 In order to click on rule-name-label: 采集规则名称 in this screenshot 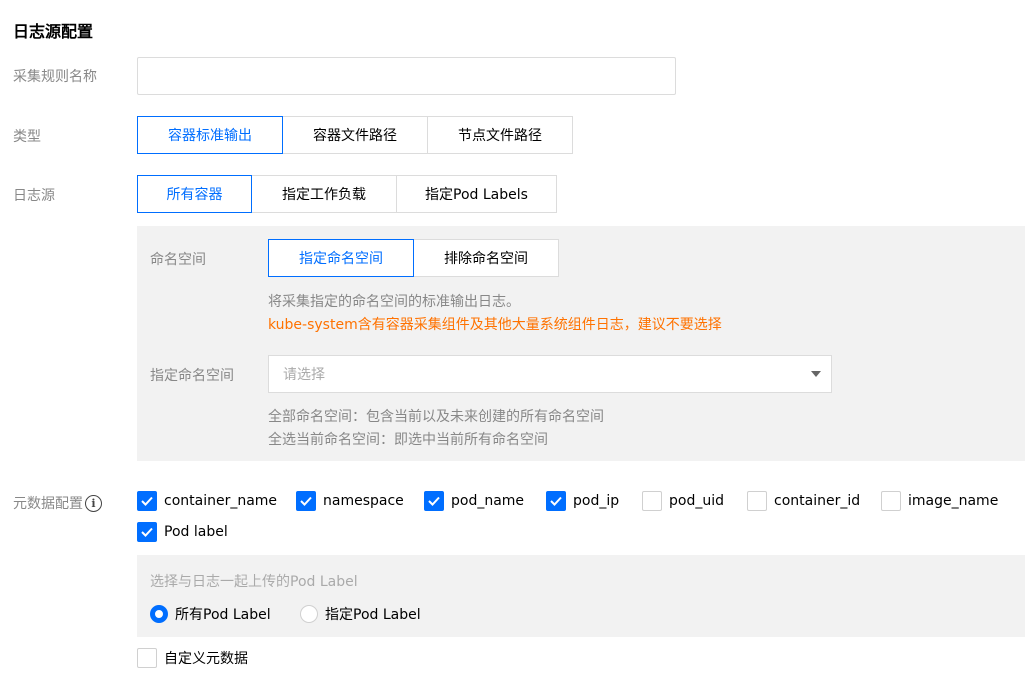, I will do `click(55, 77)`.